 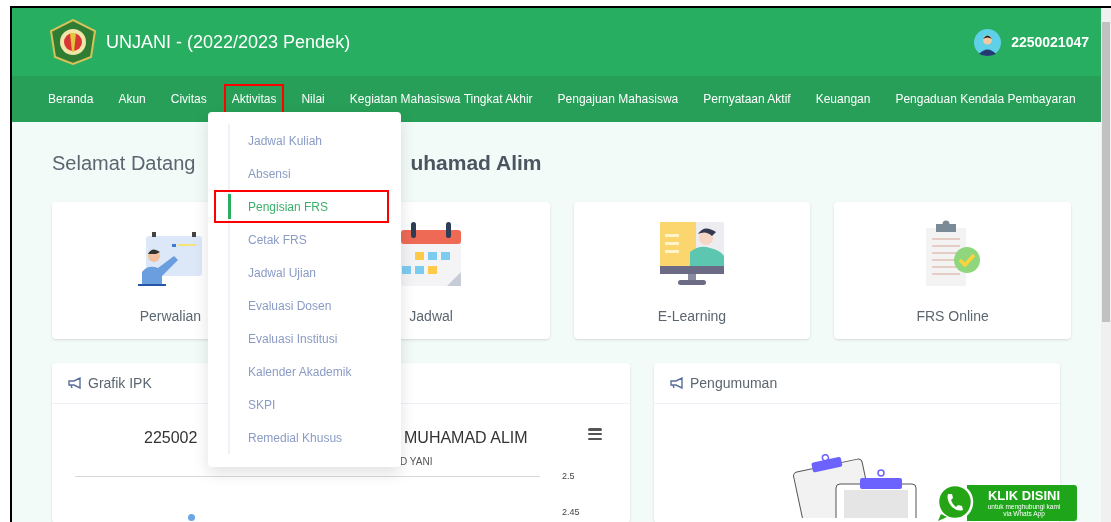 I want to click on clipboard-check-icon, so click(x=952, y=253).